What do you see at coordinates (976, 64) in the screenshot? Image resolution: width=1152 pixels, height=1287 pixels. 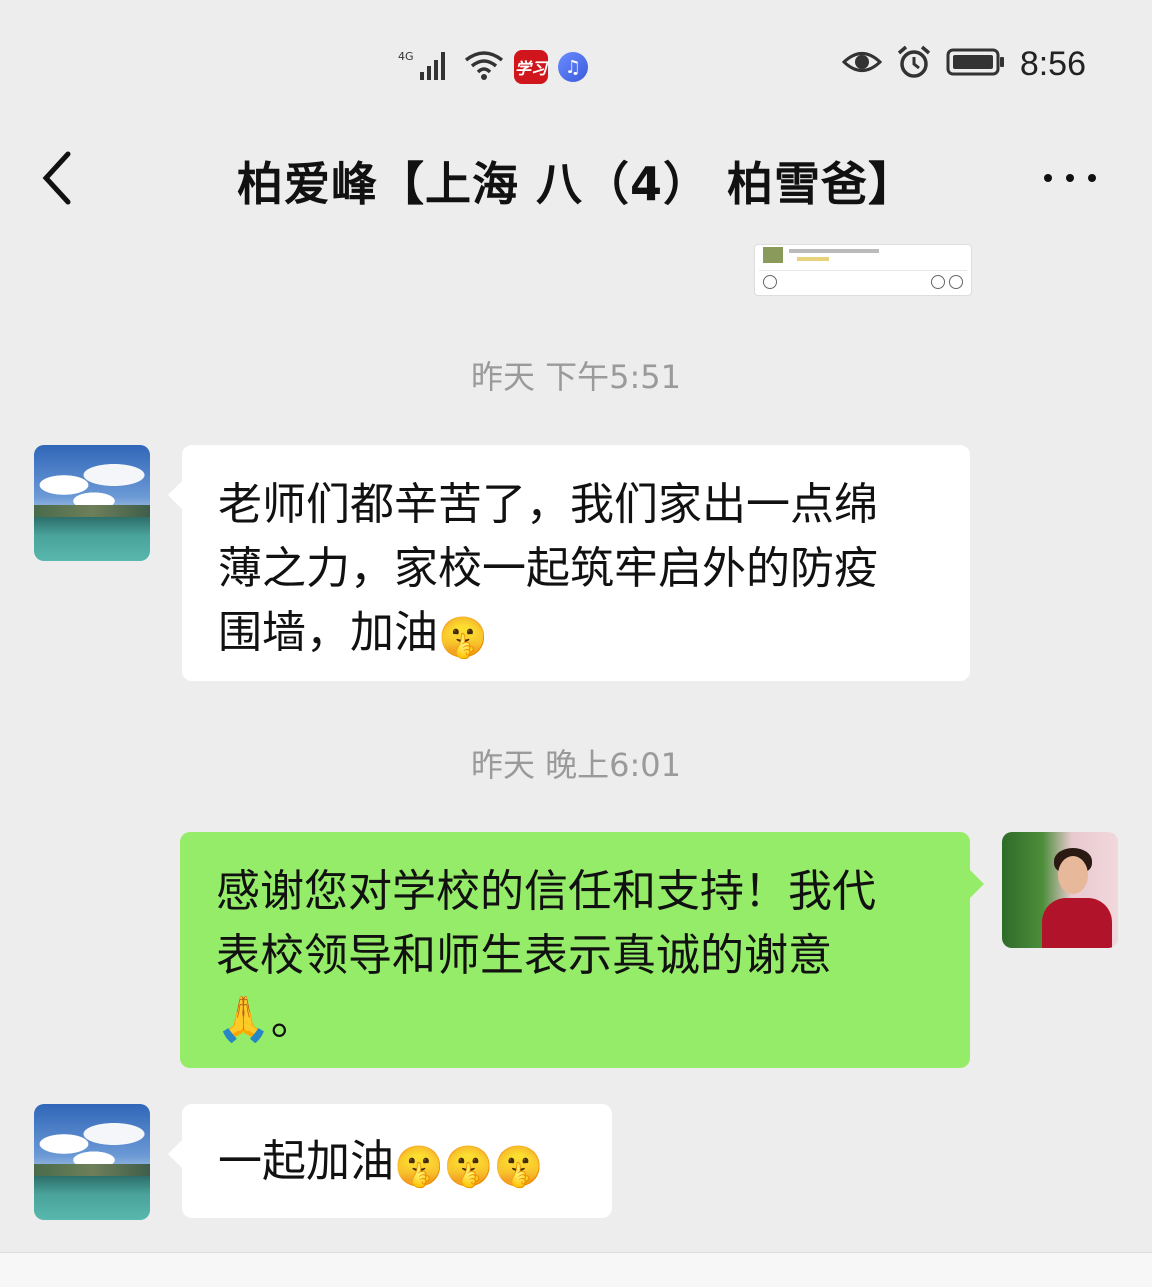 I see `battery-icon` at bounding box center [976, 64].